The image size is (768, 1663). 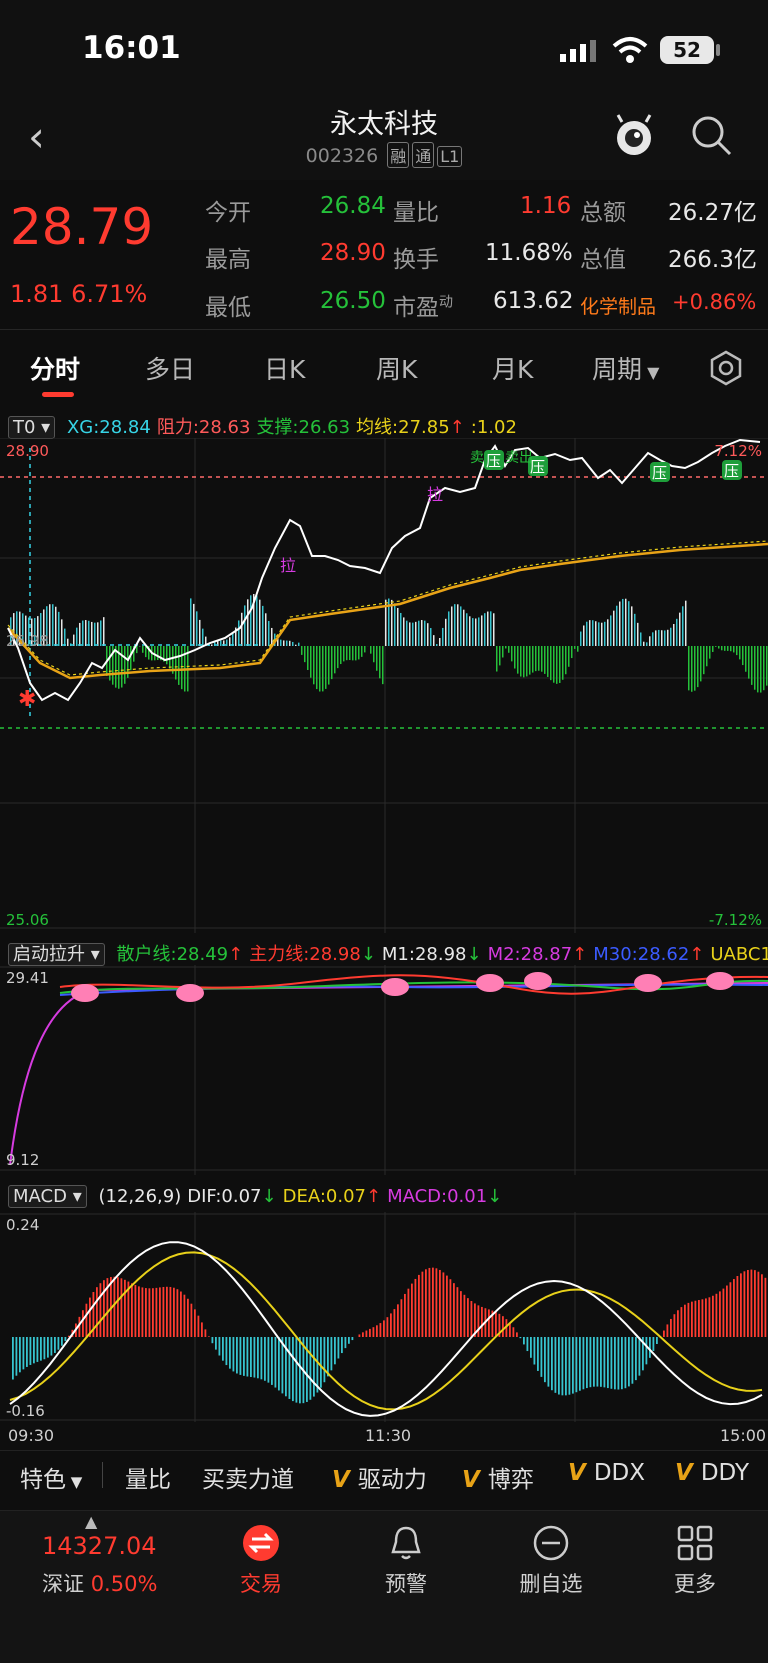 I want to click on indicator-tab-ddy: V DDY, so click(x=712, y=1473).